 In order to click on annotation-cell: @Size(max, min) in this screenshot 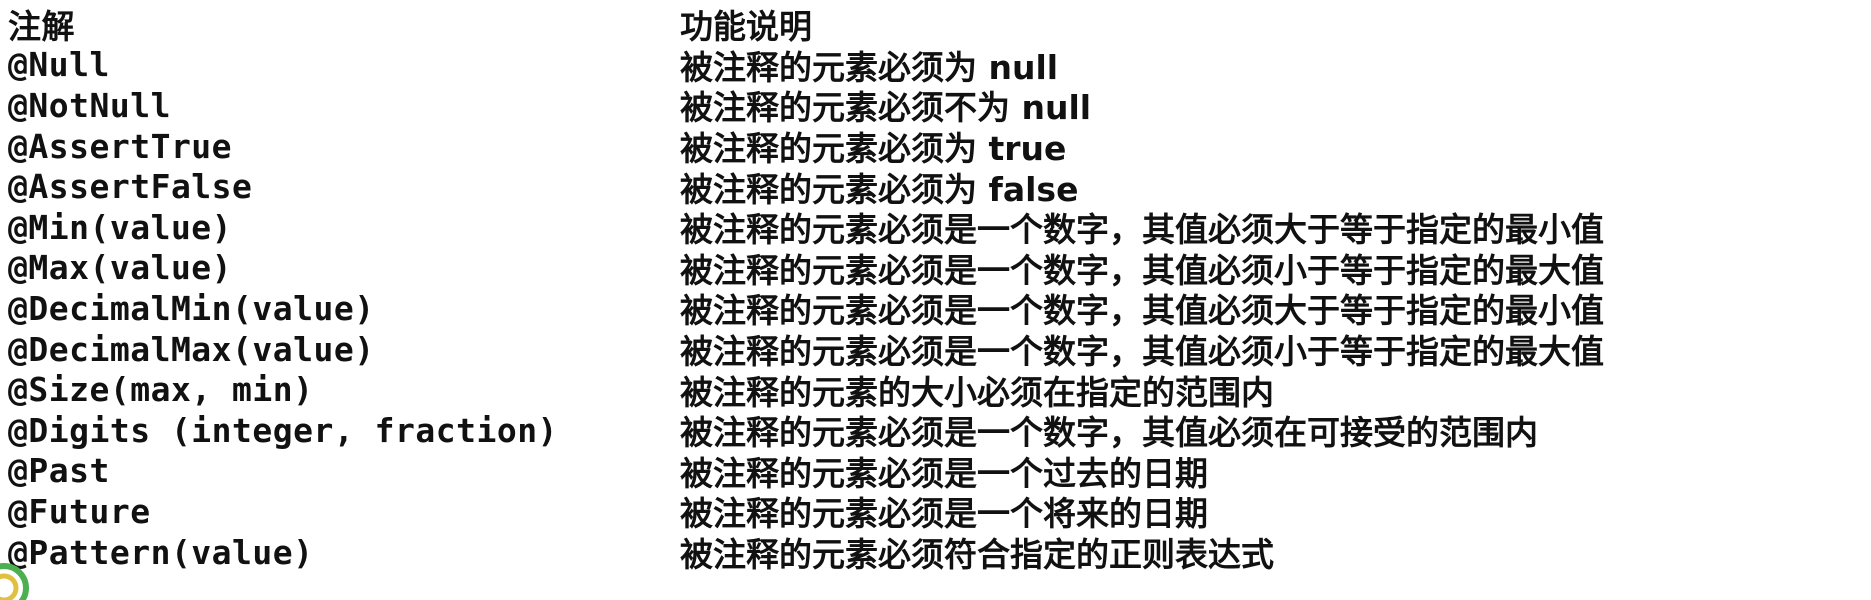, I will do `click(161, 390)`.